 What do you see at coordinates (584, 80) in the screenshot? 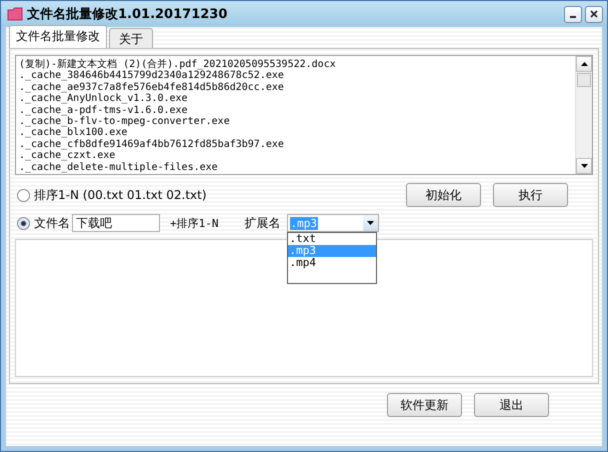
I see `scroll-thumb` at bounding box center [584, 80].